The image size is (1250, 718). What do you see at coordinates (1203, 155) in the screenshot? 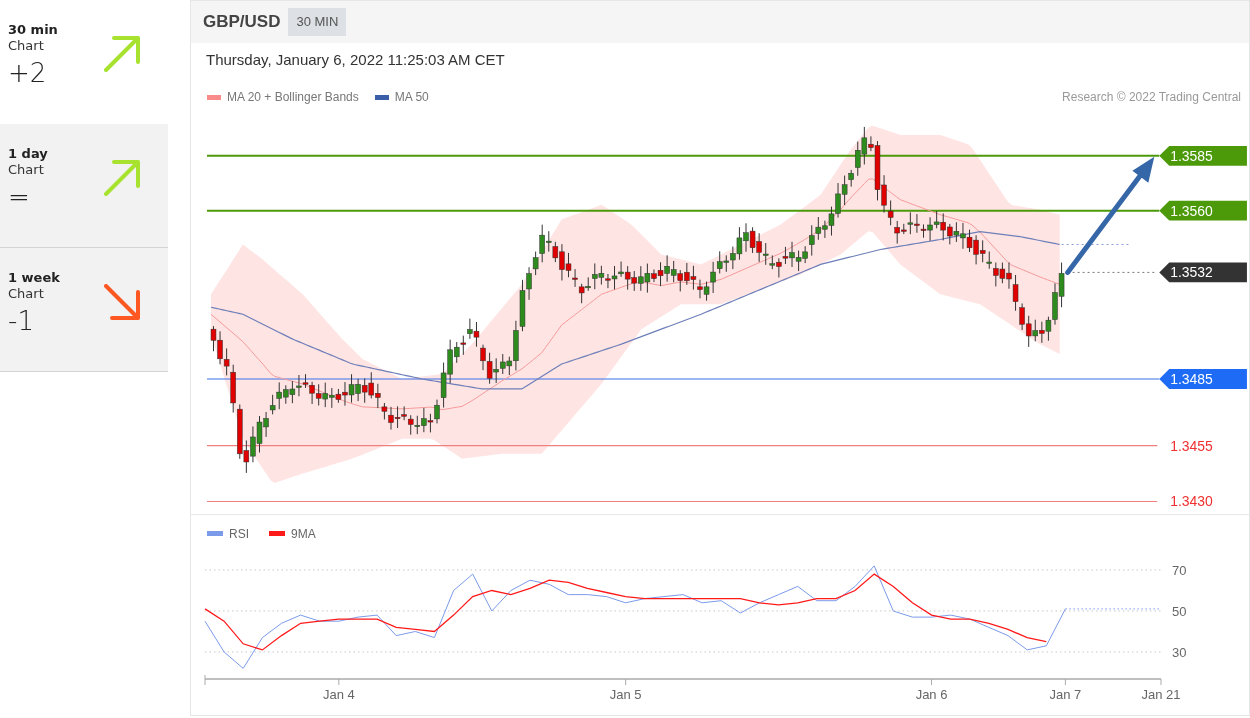
I see `price-level-tag: 1.3585` at bounding box center [1203, 155].